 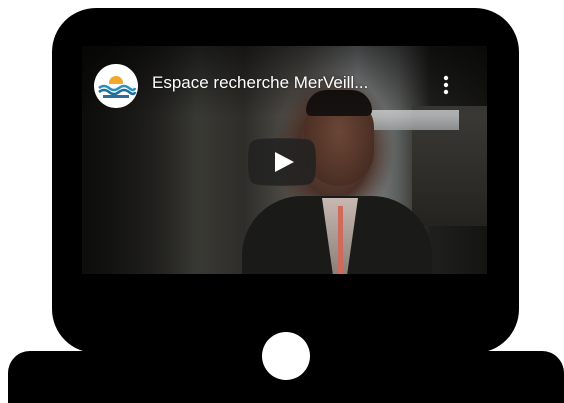 What do you see at coordinates (286, 356) in the screenshot?
I see `laptop-circle-button` at bounding box center [286, 356].